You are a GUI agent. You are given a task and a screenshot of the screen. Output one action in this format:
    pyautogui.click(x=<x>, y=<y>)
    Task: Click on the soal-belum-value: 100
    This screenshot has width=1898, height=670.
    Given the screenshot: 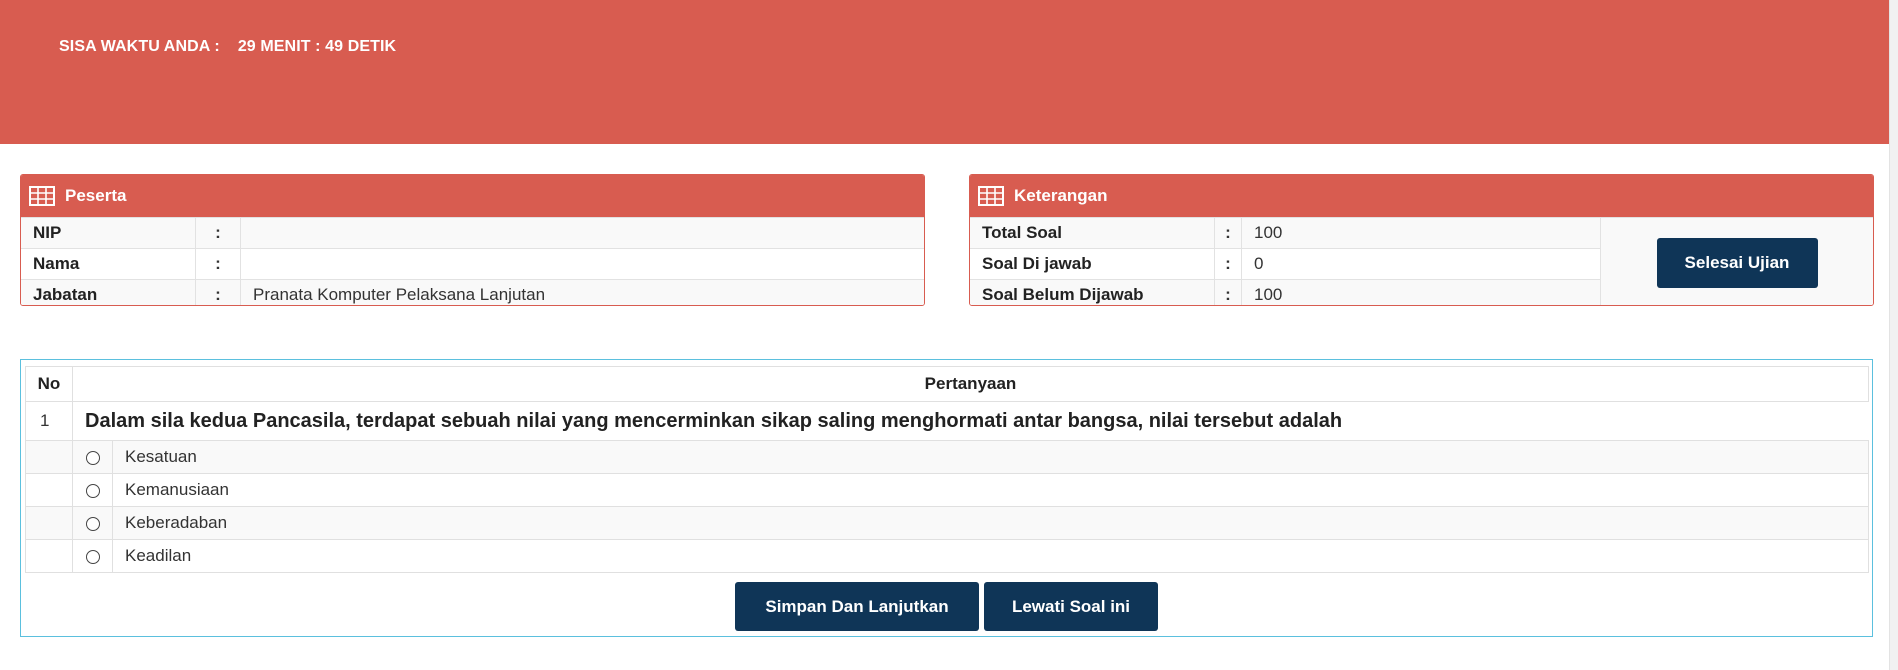 What is the action you would take?
    pyautogui.click(x=1420, y=292)
    